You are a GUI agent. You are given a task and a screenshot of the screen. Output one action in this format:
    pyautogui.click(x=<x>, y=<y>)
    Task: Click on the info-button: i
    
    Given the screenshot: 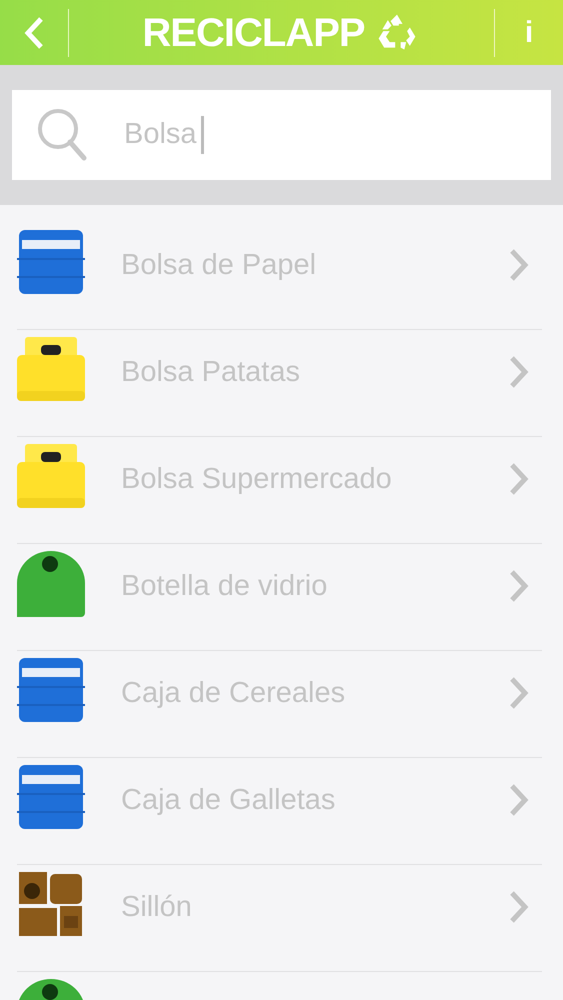 What is the action you would take?
    pyautogui.click(x=529, y=32)
    